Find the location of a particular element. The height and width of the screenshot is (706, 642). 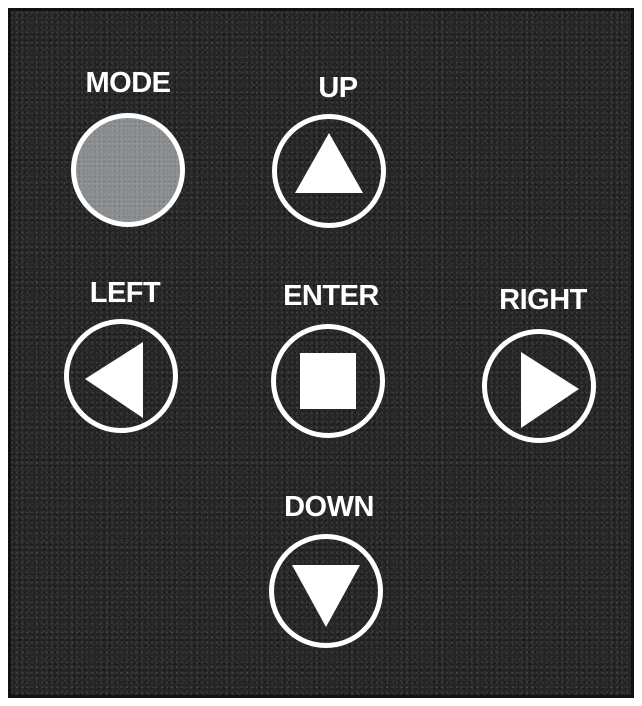

square-stop-icon is located at coordinates (328, 381).